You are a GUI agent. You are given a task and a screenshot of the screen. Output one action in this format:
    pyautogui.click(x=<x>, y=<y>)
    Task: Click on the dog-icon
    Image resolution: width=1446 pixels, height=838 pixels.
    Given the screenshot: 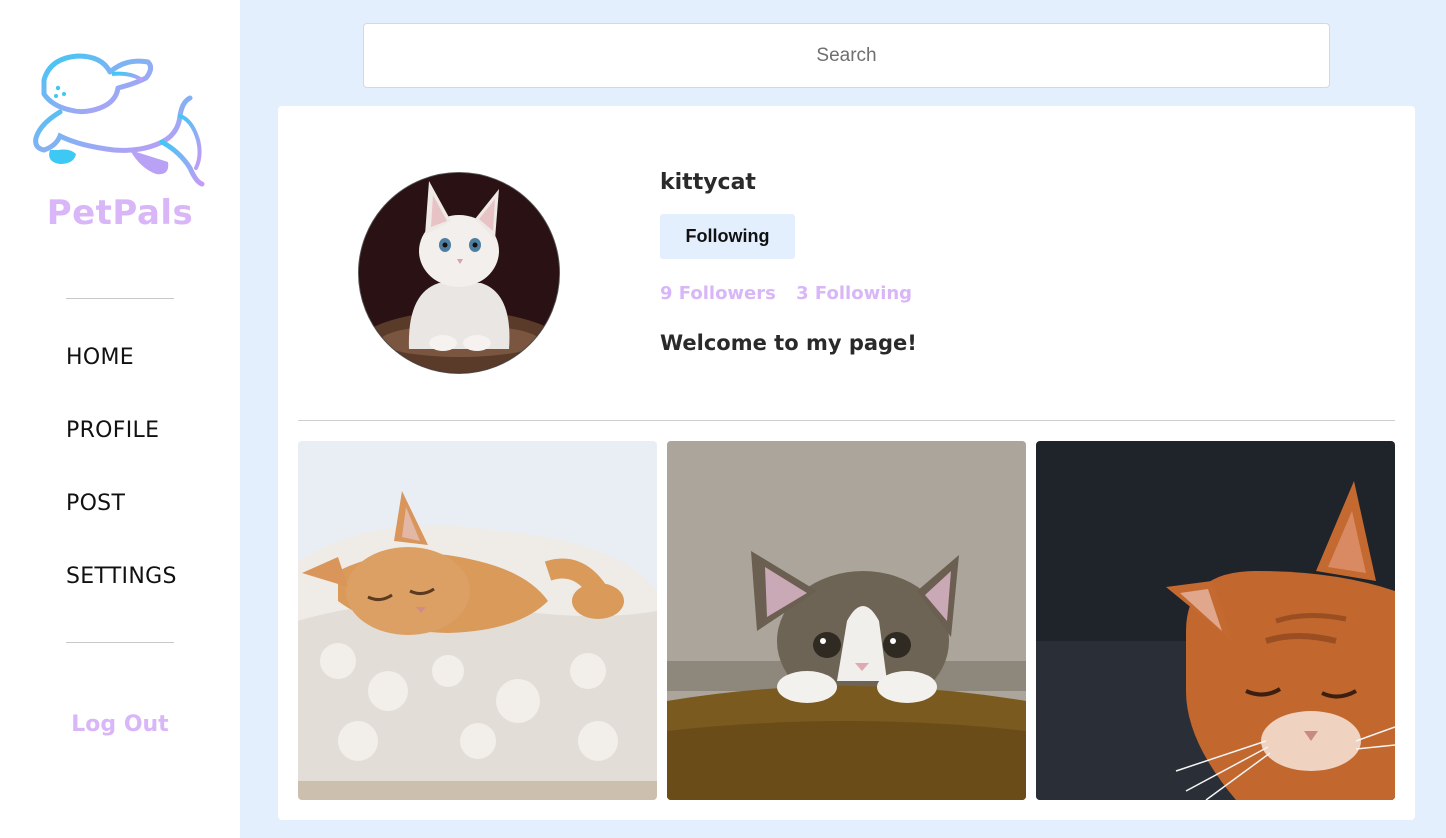 What is the action you would take?
    pyautogui.click(x=120, y=122)
    